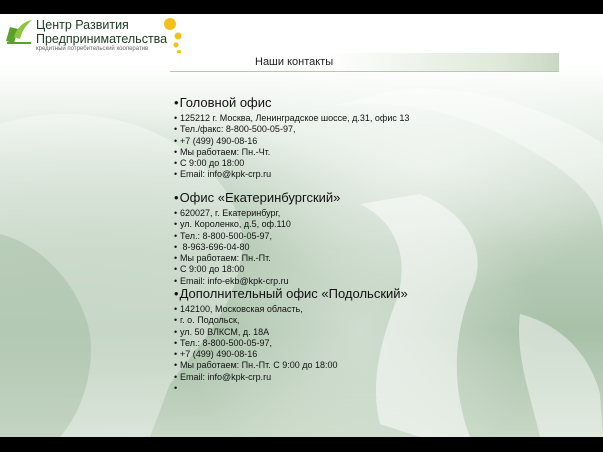 The width and height of the screenshot is (603, 452). I want to click on section-heading: •Головной офис, so click(223, 102).